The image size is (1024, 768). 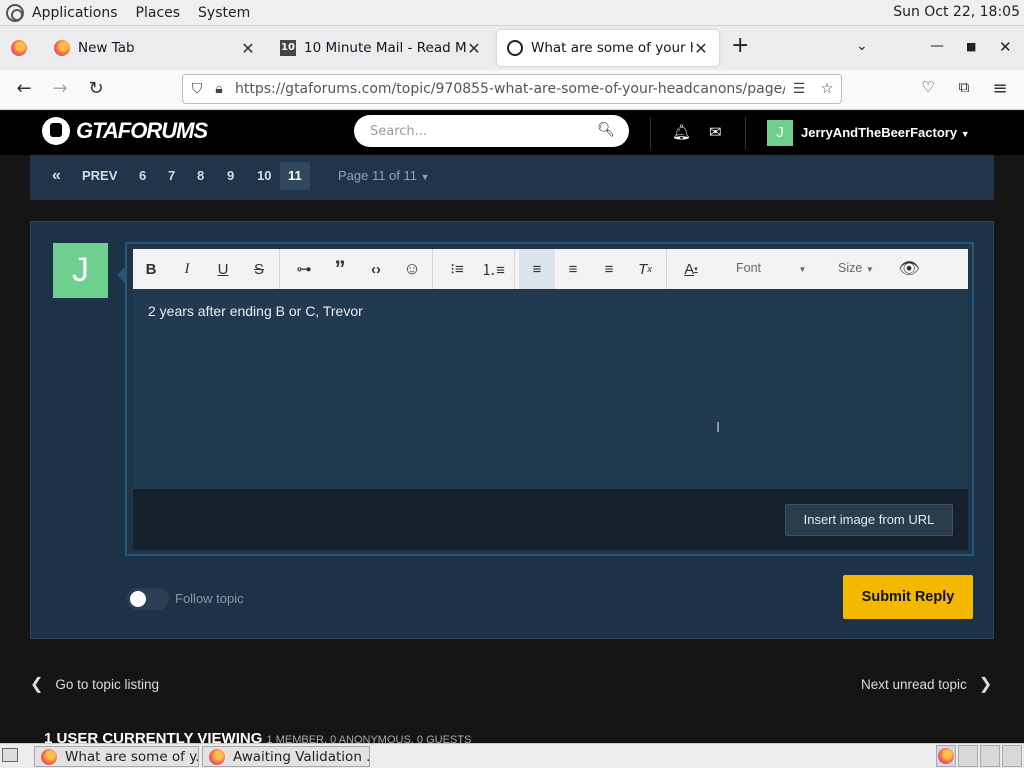 I want to click on page-link: 8, so click(x=200, y=176).